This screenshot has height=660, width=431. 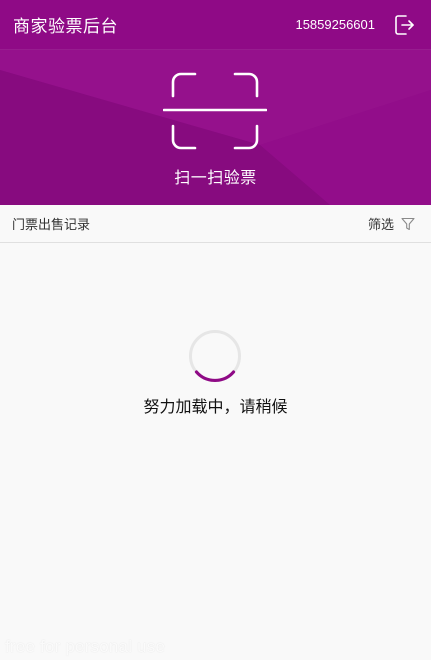 What do you see at coordinates (85, 646) in the screenshot?
I see `watermark-text: free for personal use` at bounding box center [85, 646].